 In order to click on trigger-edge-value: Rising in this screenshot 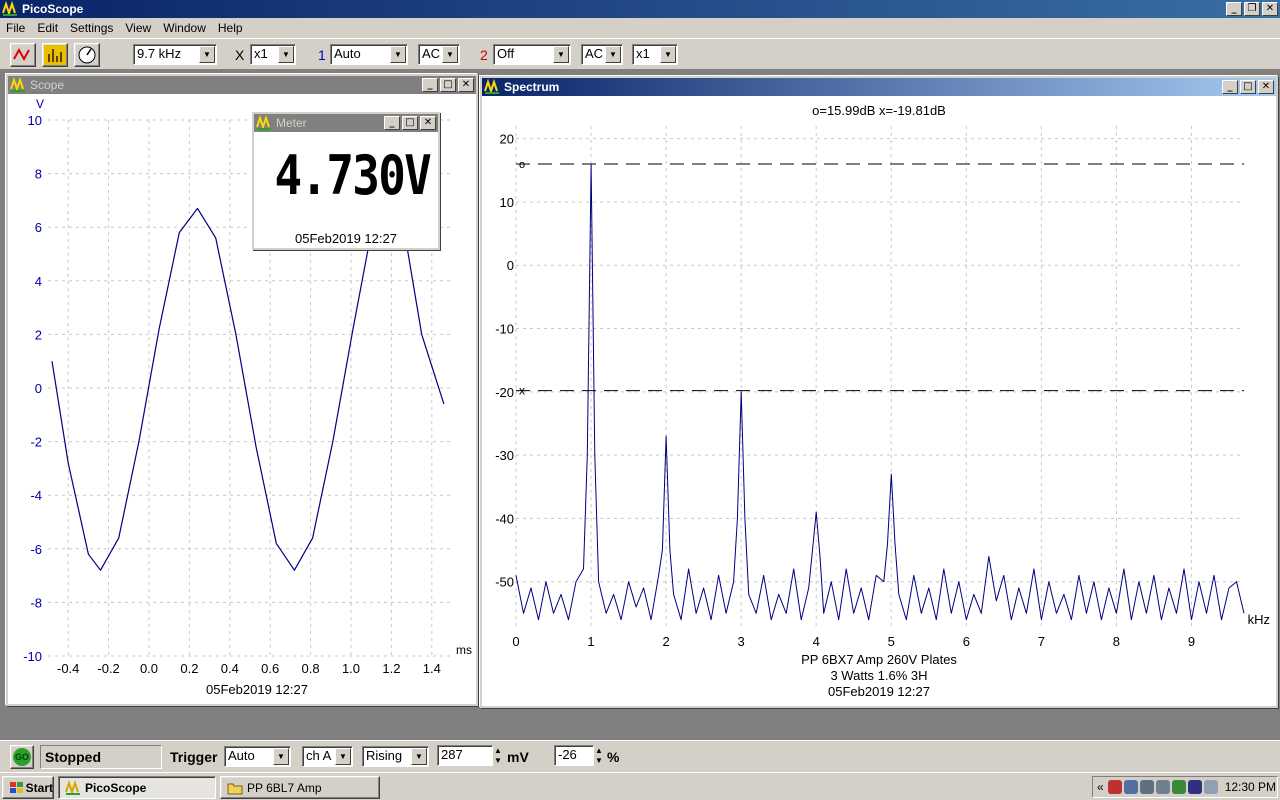, I will do `click(384, 755)`.